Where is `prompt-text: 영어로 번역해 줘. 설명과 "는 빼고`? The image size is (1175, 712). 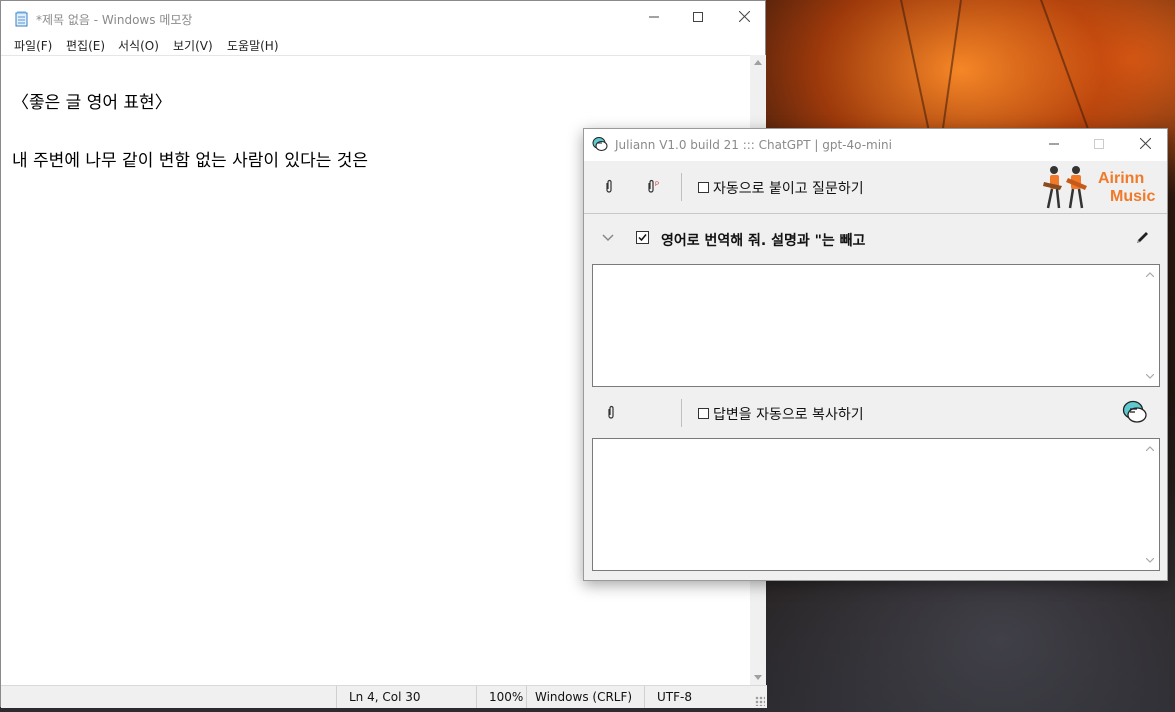
prompt-text: 영어로 번역해 줘. 설명과 "는 빼고 is located at coordinates (763, 240).